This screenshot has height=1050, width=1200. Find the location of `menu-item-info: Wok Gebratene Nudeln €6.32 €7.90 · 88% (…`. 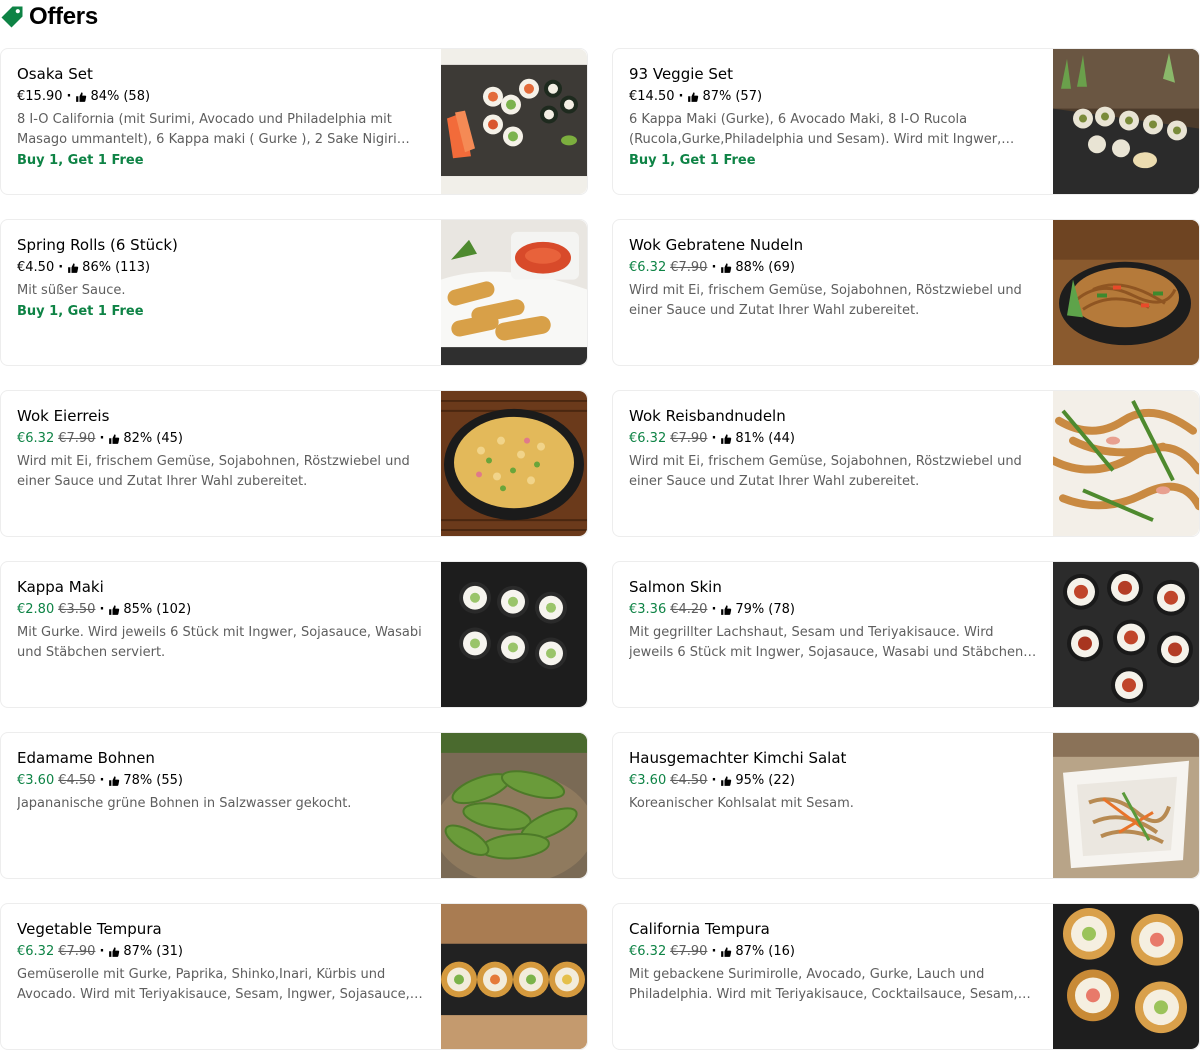

menu-item-info: Wok Gebratene Nudeln €6.32 €7.90 · 88% (… is located at coordinates (834, 278).